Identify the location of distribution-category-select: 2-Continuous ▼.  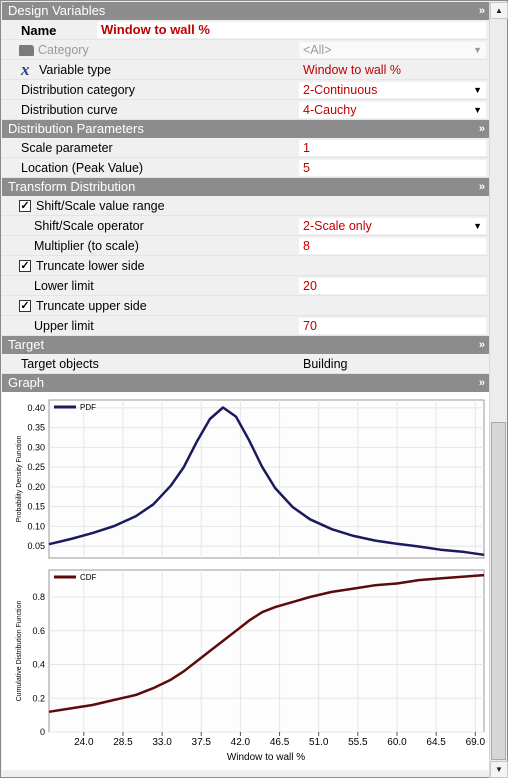
(392, 90).